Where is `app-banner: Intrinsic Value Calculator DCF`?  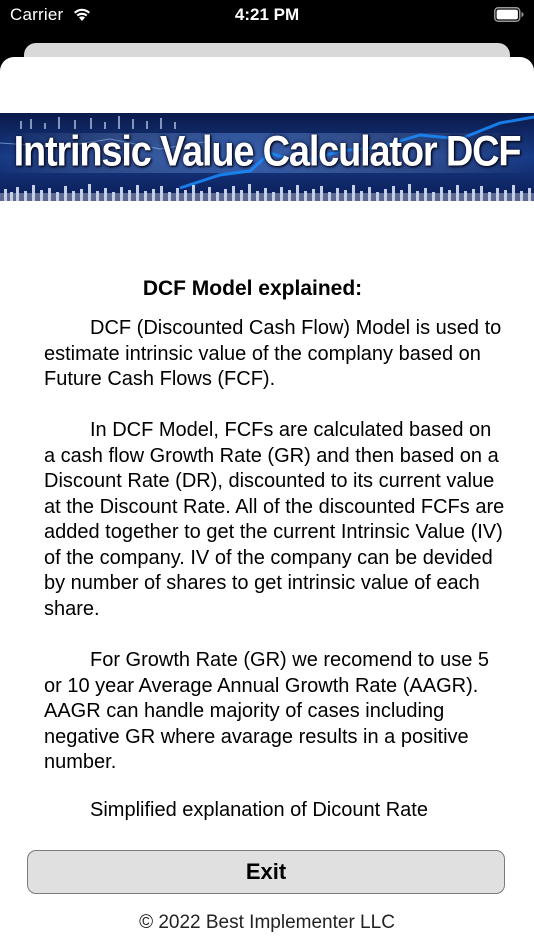 app-banner: Intrinsic Value Calculator DCF is located at coordinates (267, 157).